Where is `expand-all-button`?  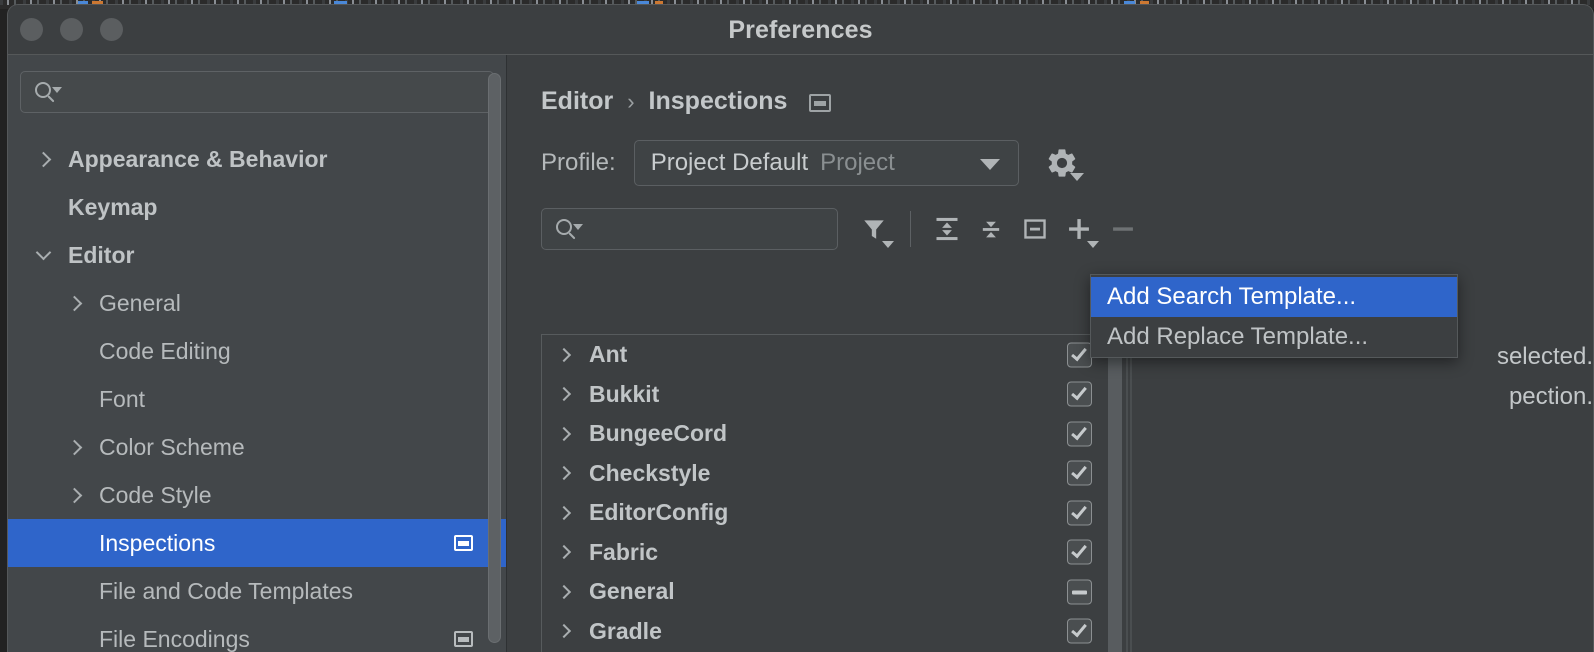 expand-all-button is located at coordinates (947, 229).